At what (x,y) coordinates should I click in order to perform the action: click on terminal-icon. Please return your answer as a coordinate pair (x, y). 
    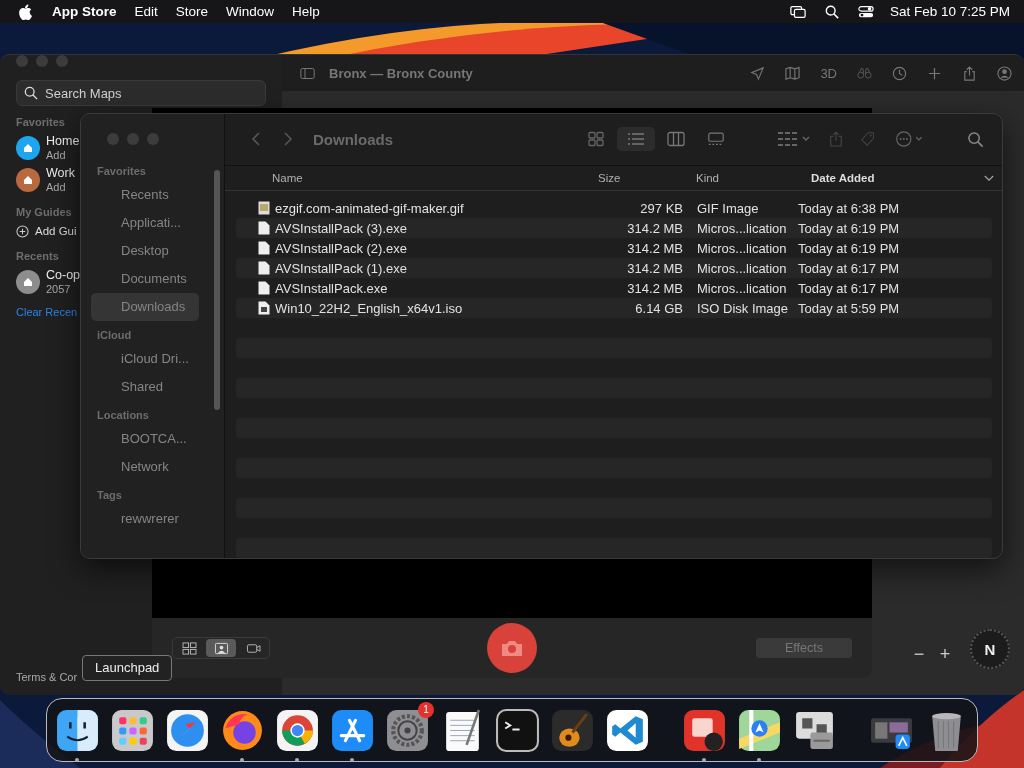
    Looking at the image, I should click on (517, 730).